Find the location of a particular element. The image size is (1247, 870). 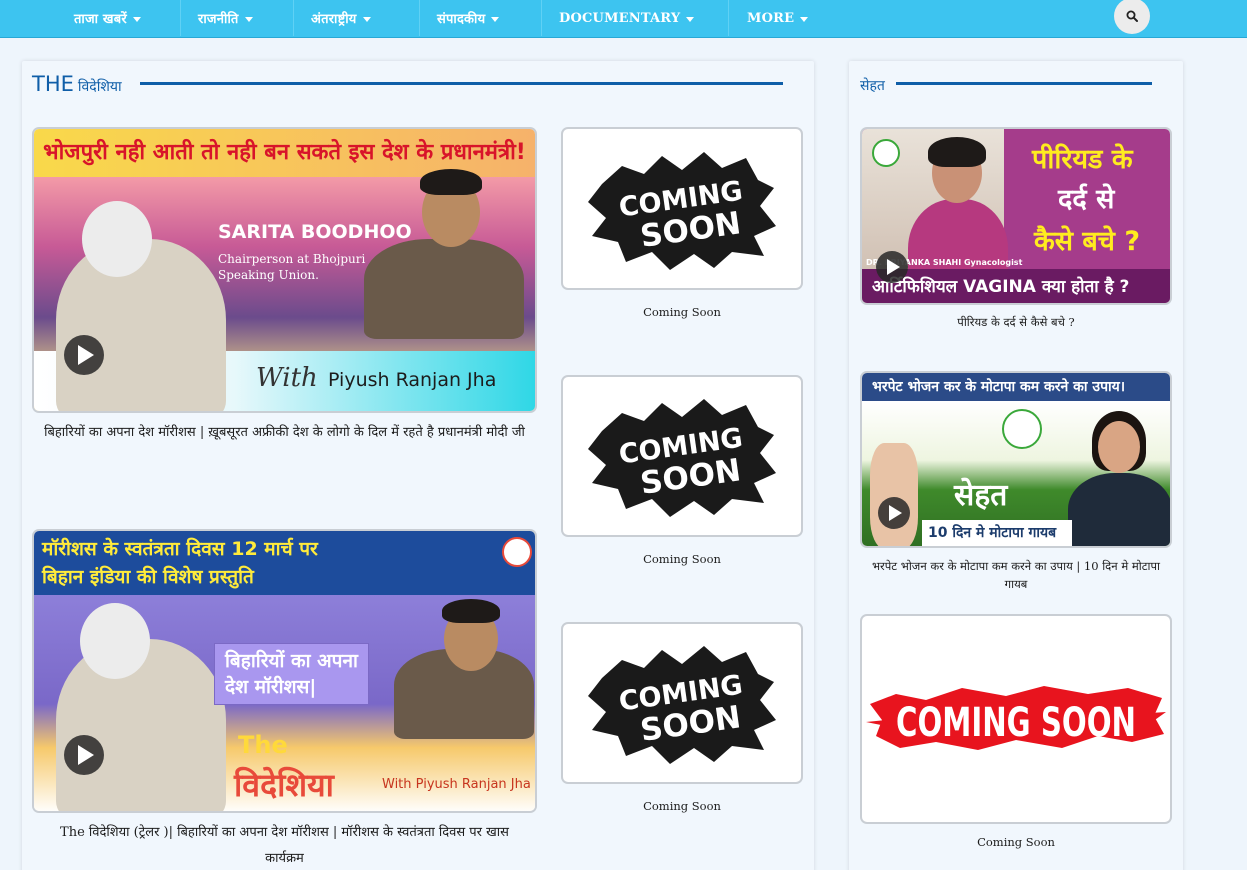

nav-item-politics: राजनीति is located at coordinates (225, 18).